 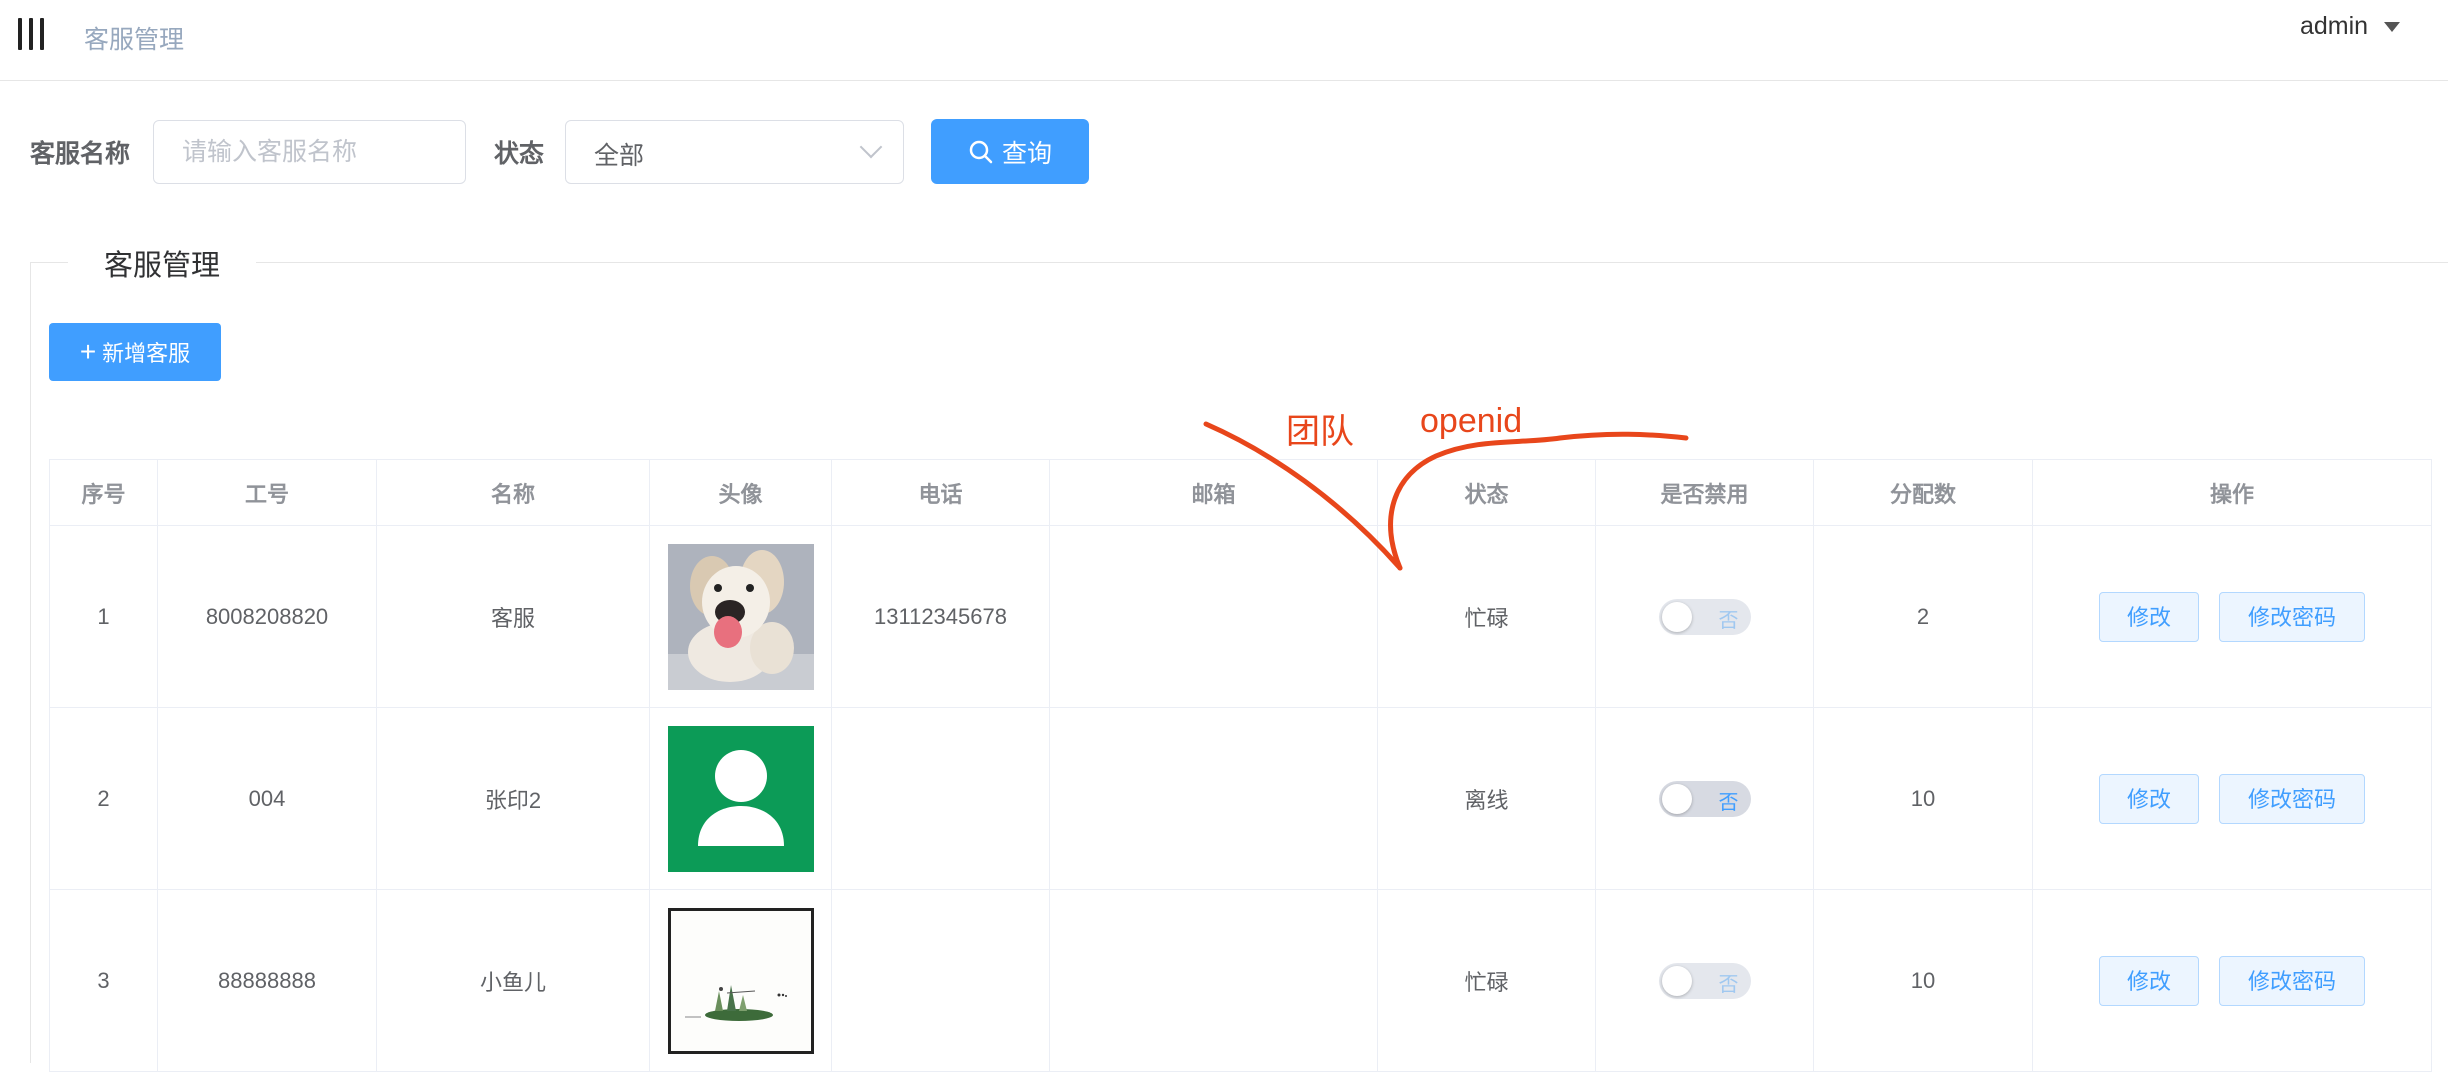 What do you see at coordinates (1471, 421) in the screenshot?
I see `annotation-openid-text: openid` at bounding box center [1471, 421].